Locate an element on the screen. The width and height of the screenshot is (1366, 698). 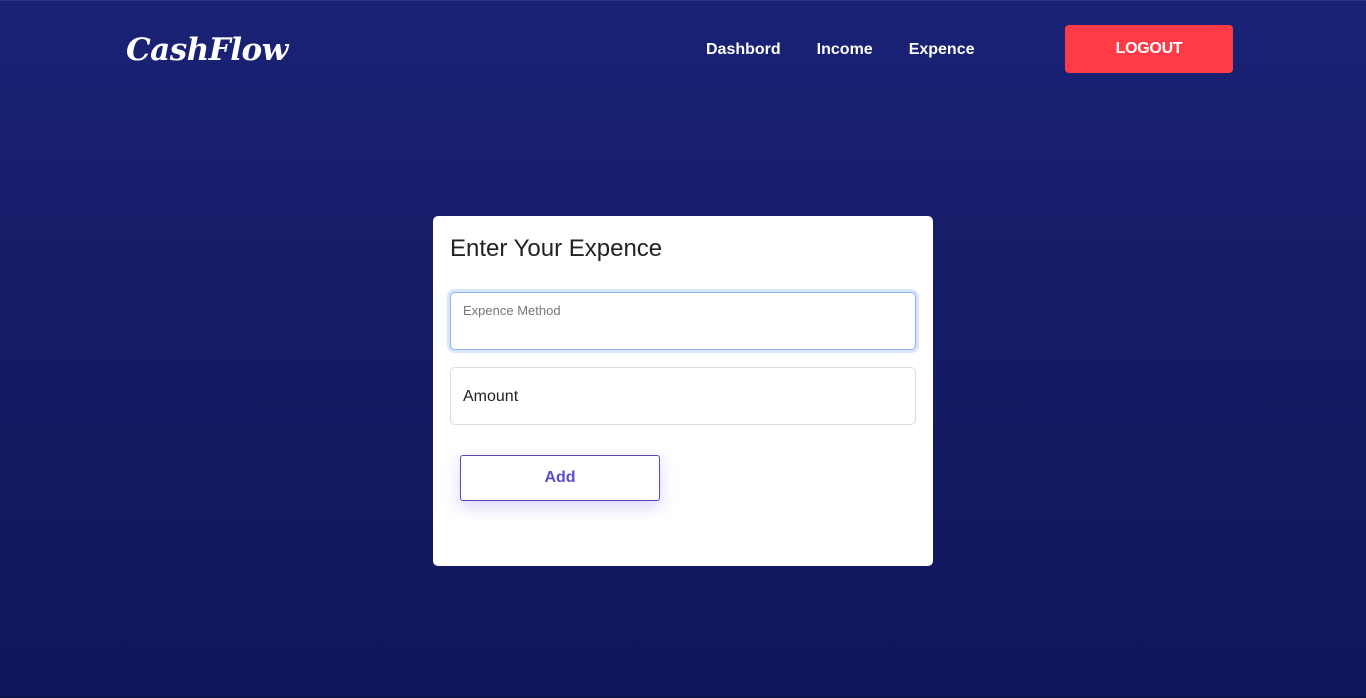
expence-method-input is located at coordinates (683, 332).